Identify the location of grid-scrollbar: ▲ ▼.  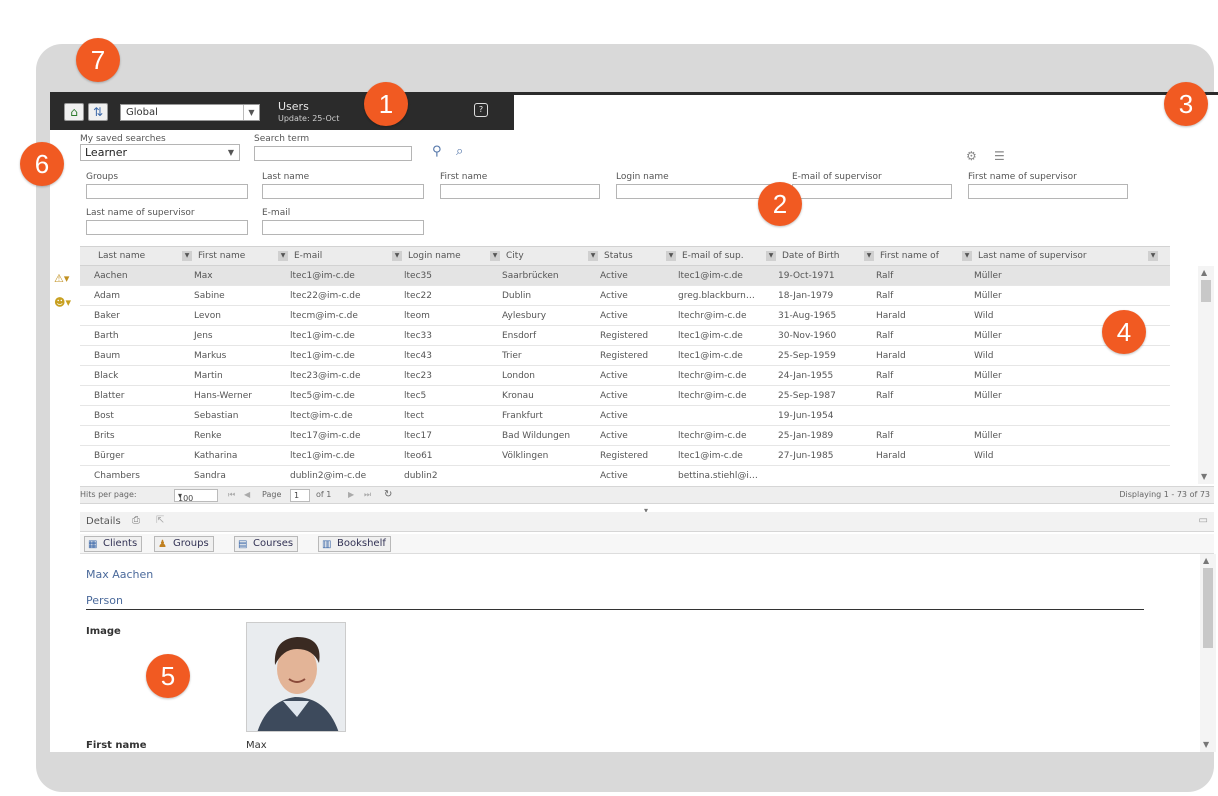
(1206, 375).